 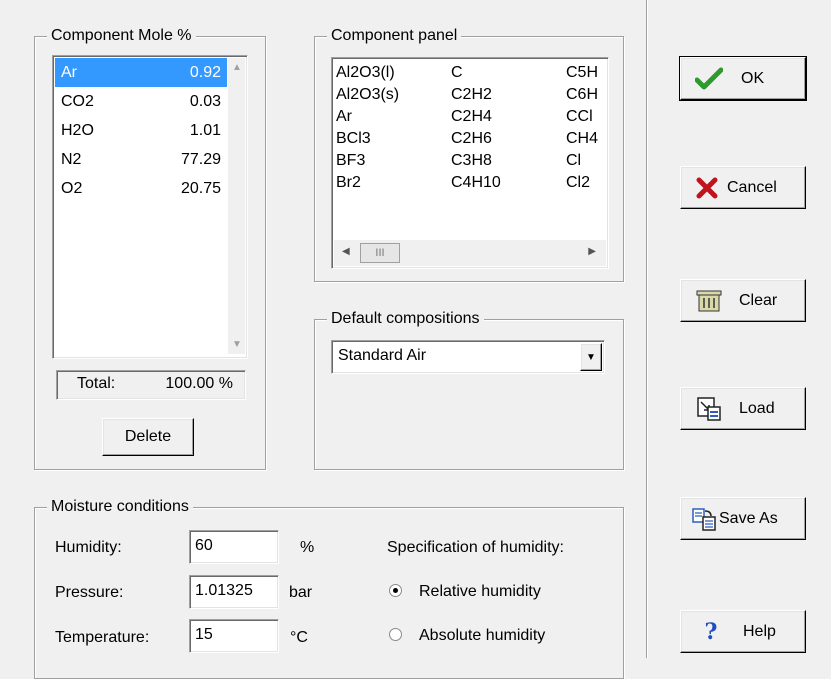 I want to click on component-column-1: Al2O3(l) Al2O3(s) Ar BCl3 BF3 Br2, so click(x=367, y=128).